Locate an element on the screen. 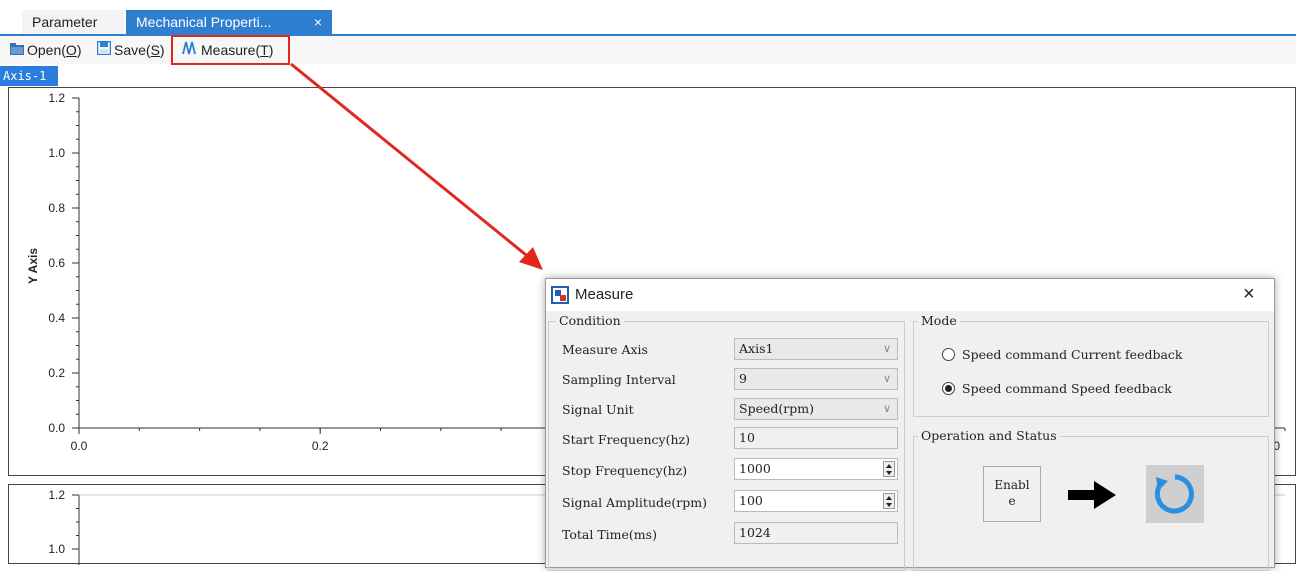 Image resolution: width=1296 pixels, height=571 pixels. app-icon is located at coordinates (560, 296).